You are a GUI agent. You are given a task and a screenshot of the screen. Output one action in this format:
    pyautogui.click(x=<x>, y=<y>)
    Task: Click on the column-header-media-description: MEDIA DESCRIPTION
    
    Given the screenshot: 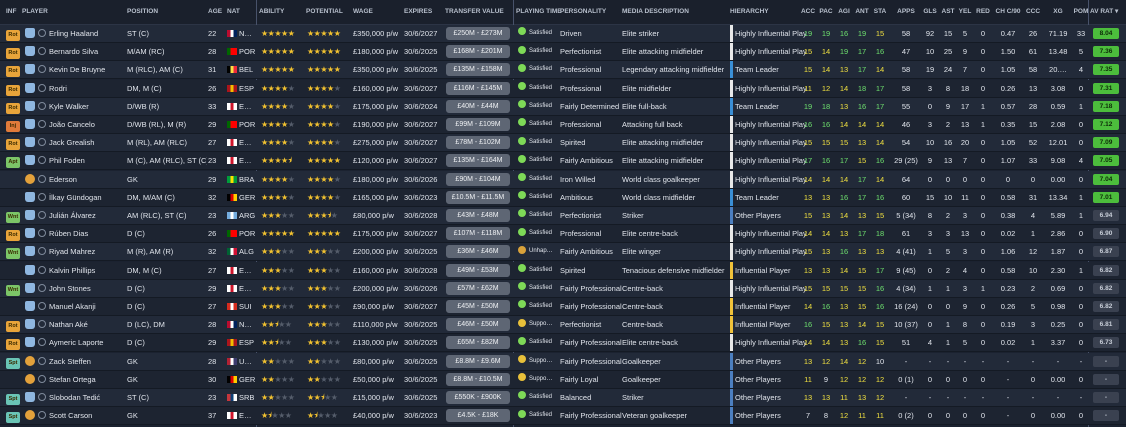 What is the action you would take?
    pyautogui.click(x=675, y=12)
    